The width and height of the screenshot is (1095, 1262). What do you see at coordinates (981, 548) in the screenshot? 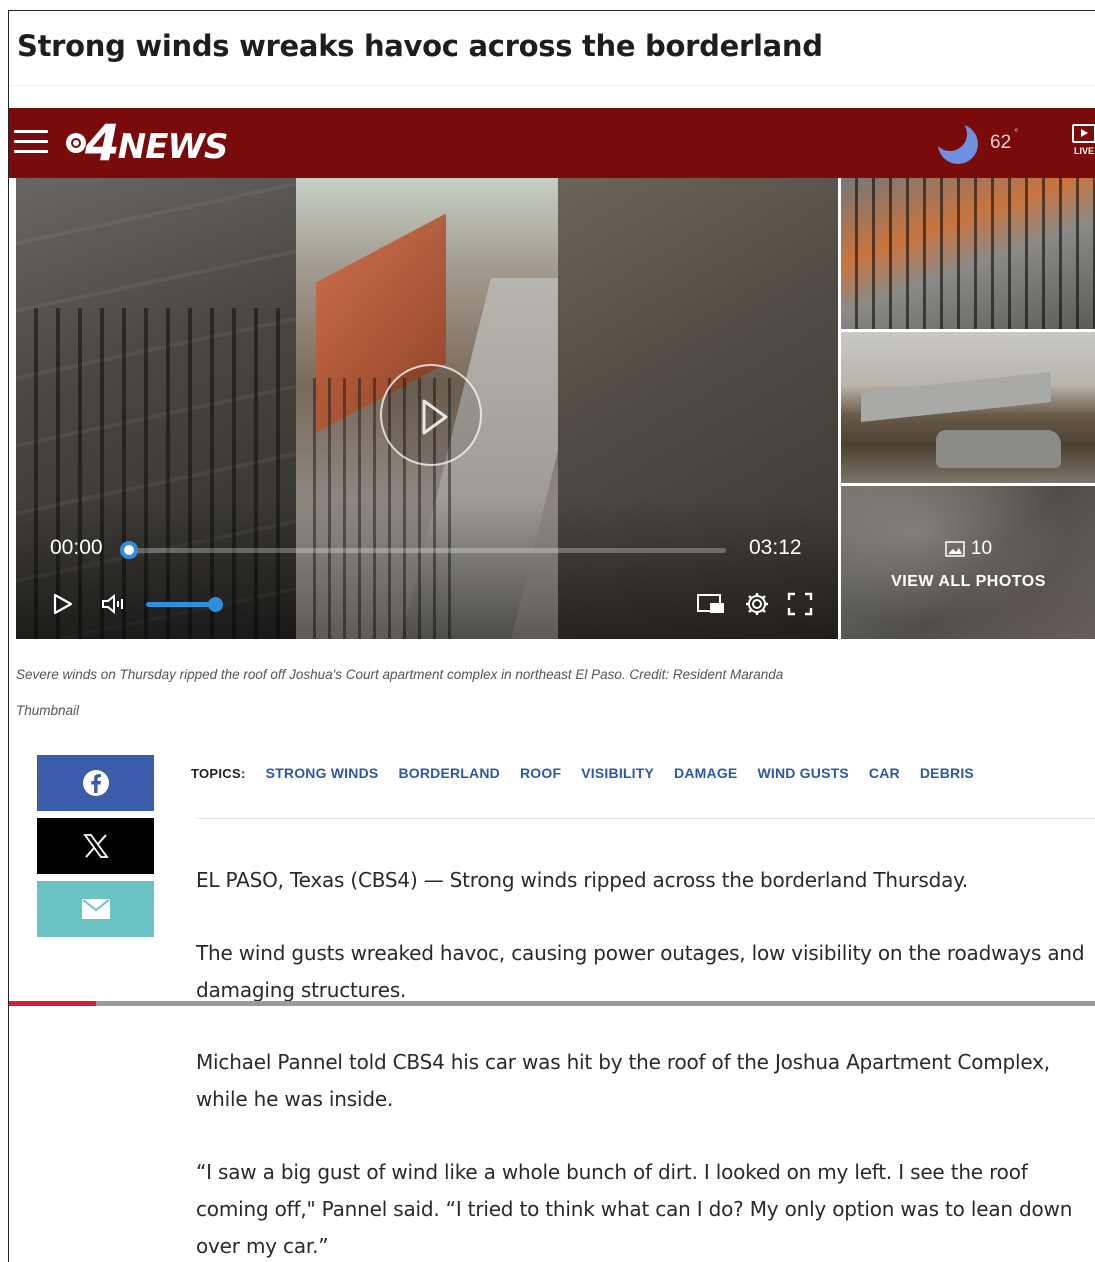
I see `photo-count-value: 10` at bounding box center [981, 548].